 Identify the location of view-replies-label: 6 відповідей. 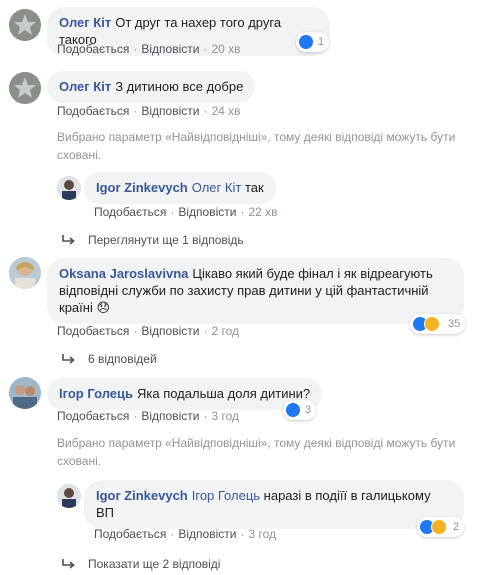
(122, 359).